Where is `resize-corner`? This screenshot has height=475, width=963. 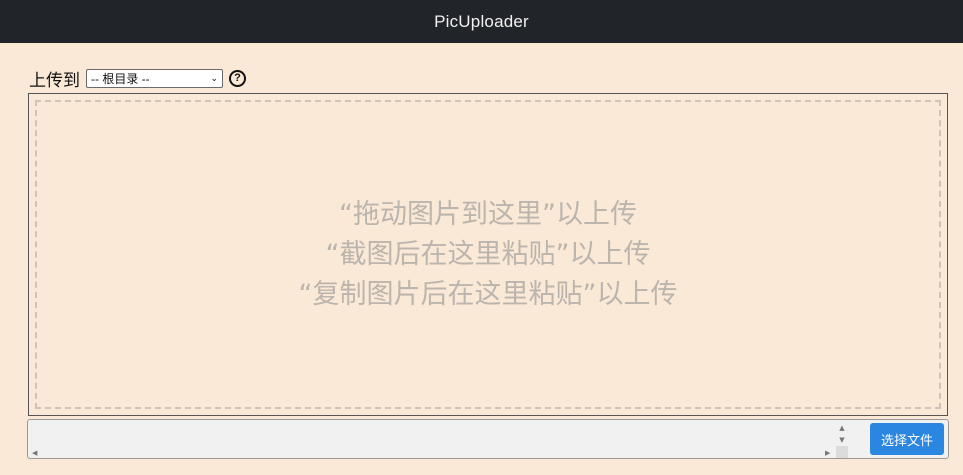 resize-corner is located at coordinates (842, 452).